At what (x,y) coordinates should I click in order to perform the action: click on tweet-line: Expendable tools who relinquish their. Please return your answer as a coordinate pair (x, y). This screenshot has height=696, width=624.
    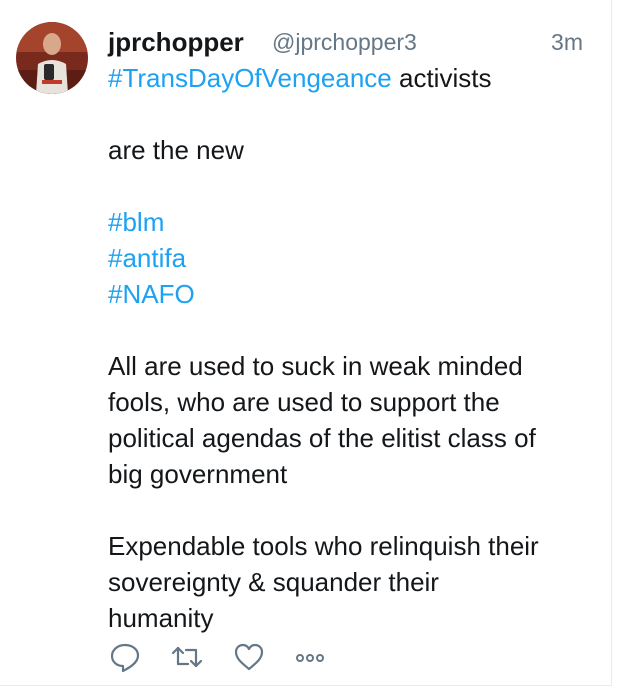
    Looking at the image, I should click on (352, 546).